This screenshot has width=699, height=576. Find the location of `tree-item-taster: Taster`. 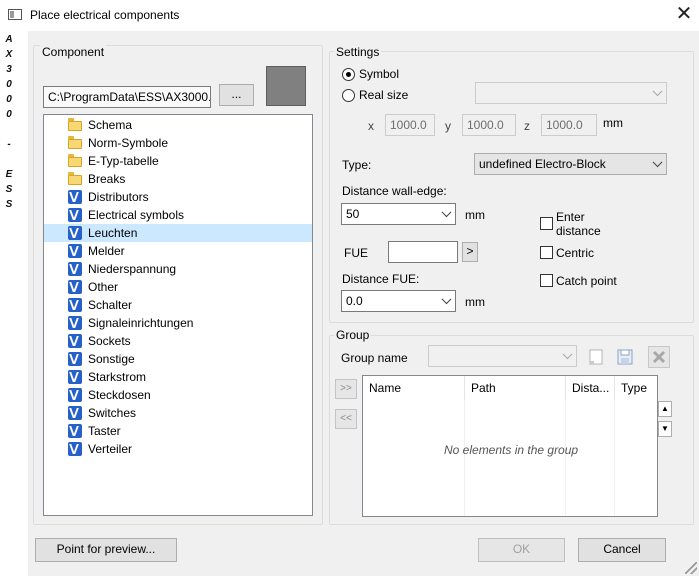

tree-item-taster: Taster is located at coordinates (178, 431).